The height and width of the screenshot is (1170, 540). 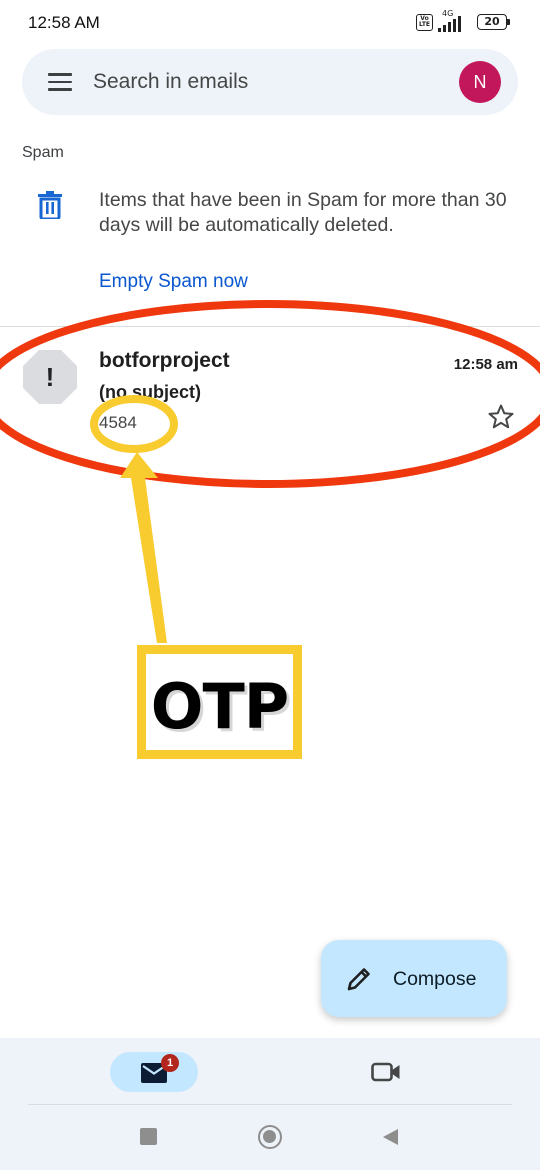 What do you see at coordinates (219, 706) in the screenshot?
I see `otp-label: OTP` at bounding box center [219, 706].